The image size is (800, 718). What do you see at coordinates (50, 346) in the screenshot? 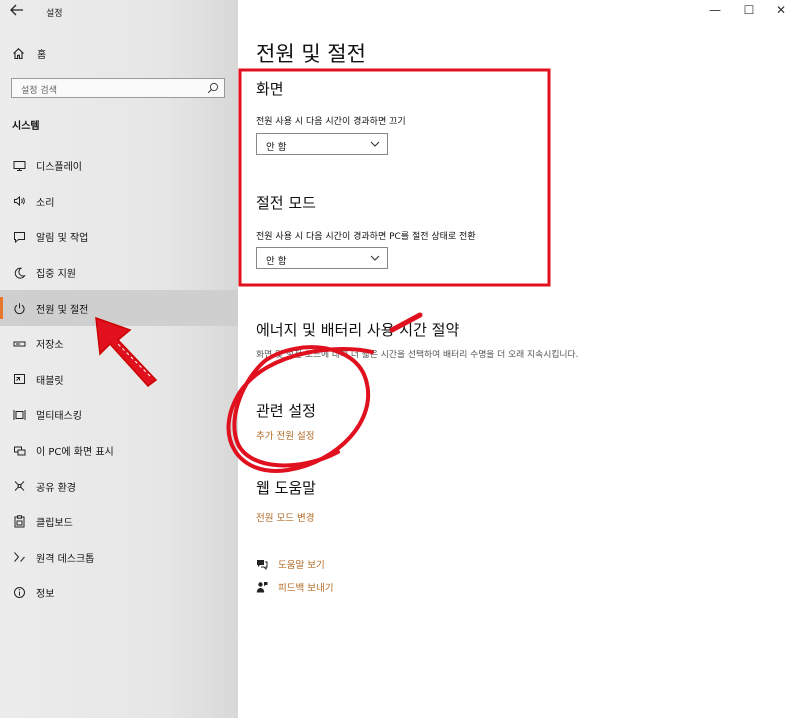
I see `sidebar-item-label: 저장소` at bounding box center [50, 346].